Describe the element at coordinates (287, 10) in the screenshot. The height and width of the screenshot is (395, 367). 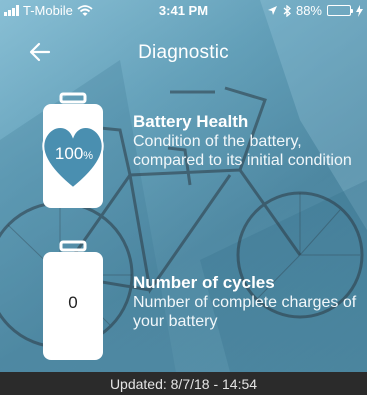
I see `bluetooth-icon` at that location.